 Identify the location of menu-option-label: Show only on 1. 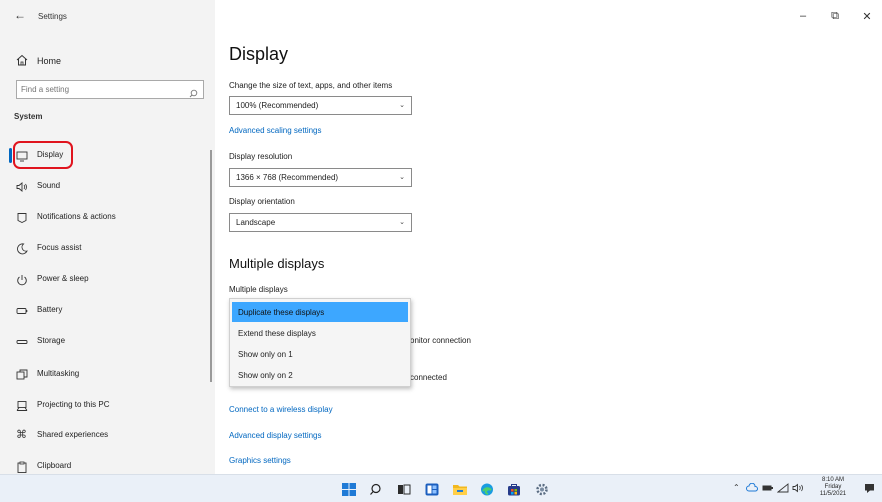
(265, 354).